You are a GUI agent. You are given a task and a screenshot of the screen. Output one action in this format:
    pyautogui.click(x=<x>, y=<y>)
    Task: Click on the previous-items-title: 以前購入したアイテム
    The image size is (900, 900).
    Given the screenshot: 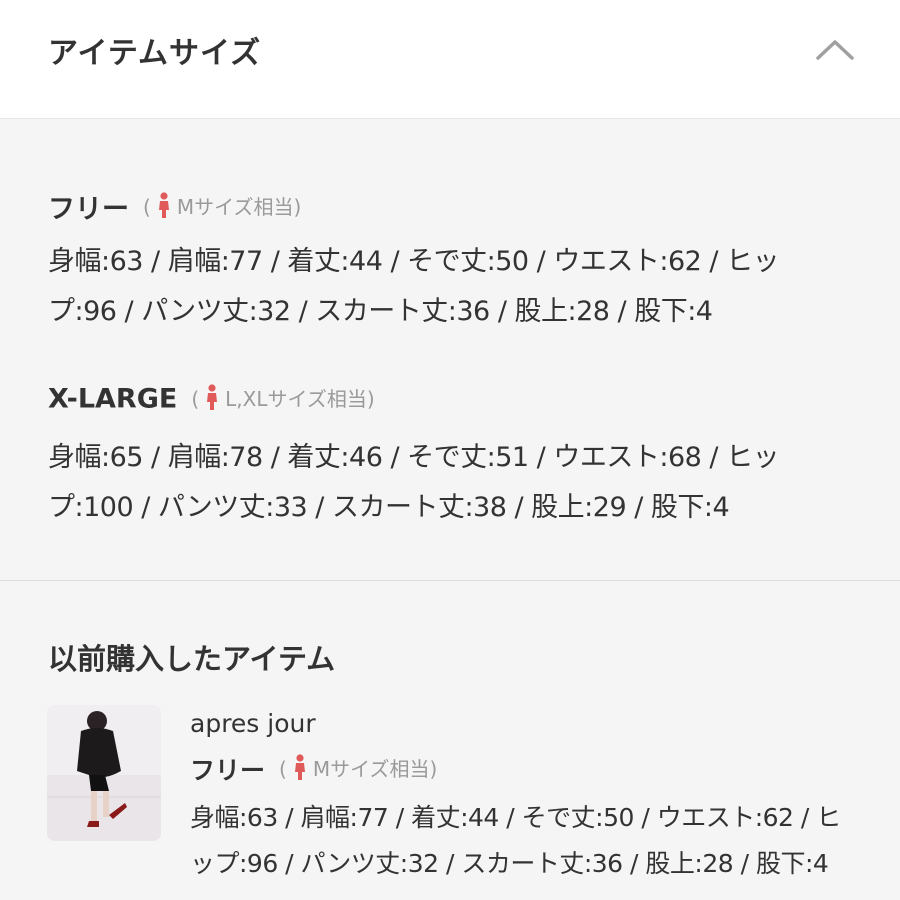 What is the action you would take?
    pyautogui.click(x=192, y=659)
    